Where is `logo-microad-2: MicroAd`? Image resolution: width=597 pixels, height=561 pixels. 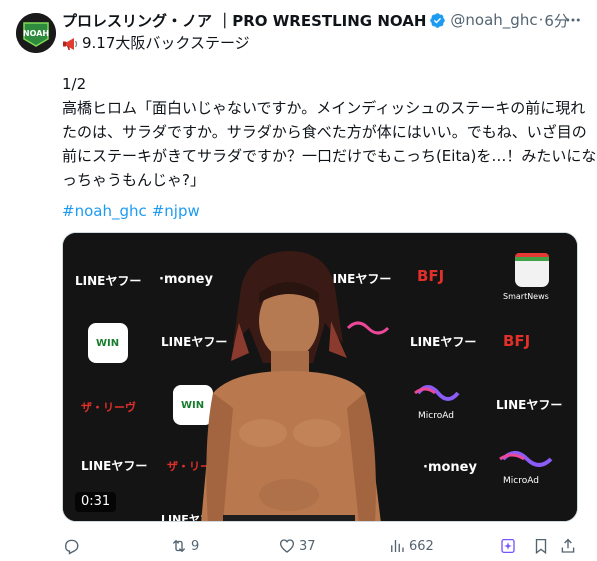 logo-microad-2: MicroAd is located at coordinates (521, 481).